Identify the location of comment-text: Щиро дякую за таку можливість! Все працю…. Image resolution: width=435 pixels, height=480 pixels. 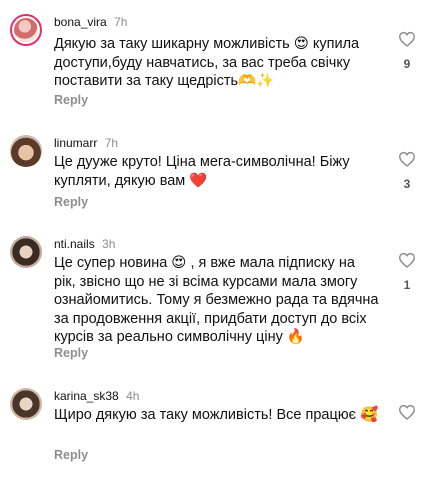
(216, 415).